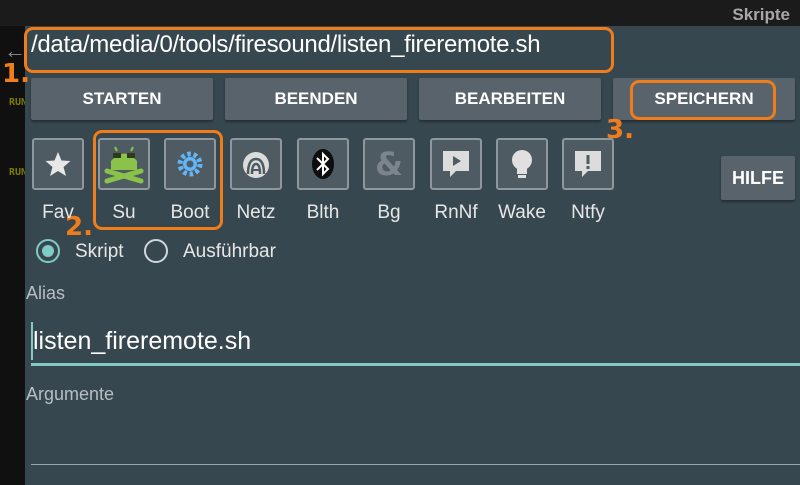  I want to click on arguments-underline, so click(415, 464).